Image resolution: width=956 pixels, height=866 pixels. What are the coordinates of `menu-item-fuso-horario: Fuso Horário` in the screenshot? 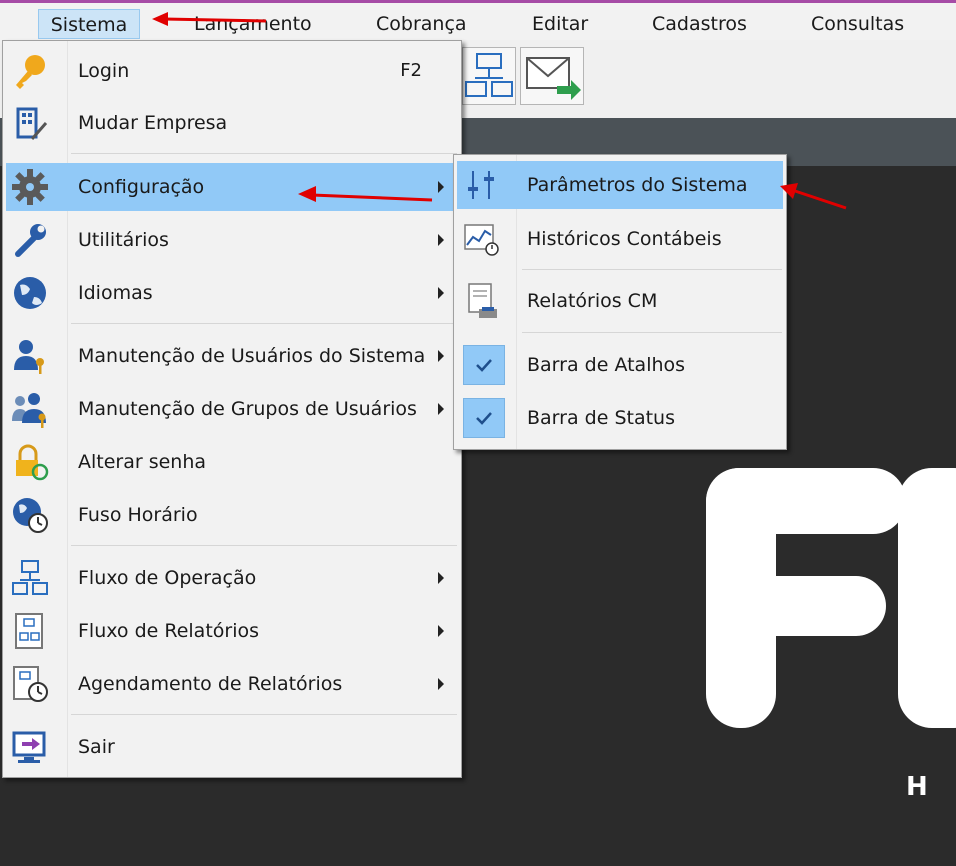 It's located at (232, 515).